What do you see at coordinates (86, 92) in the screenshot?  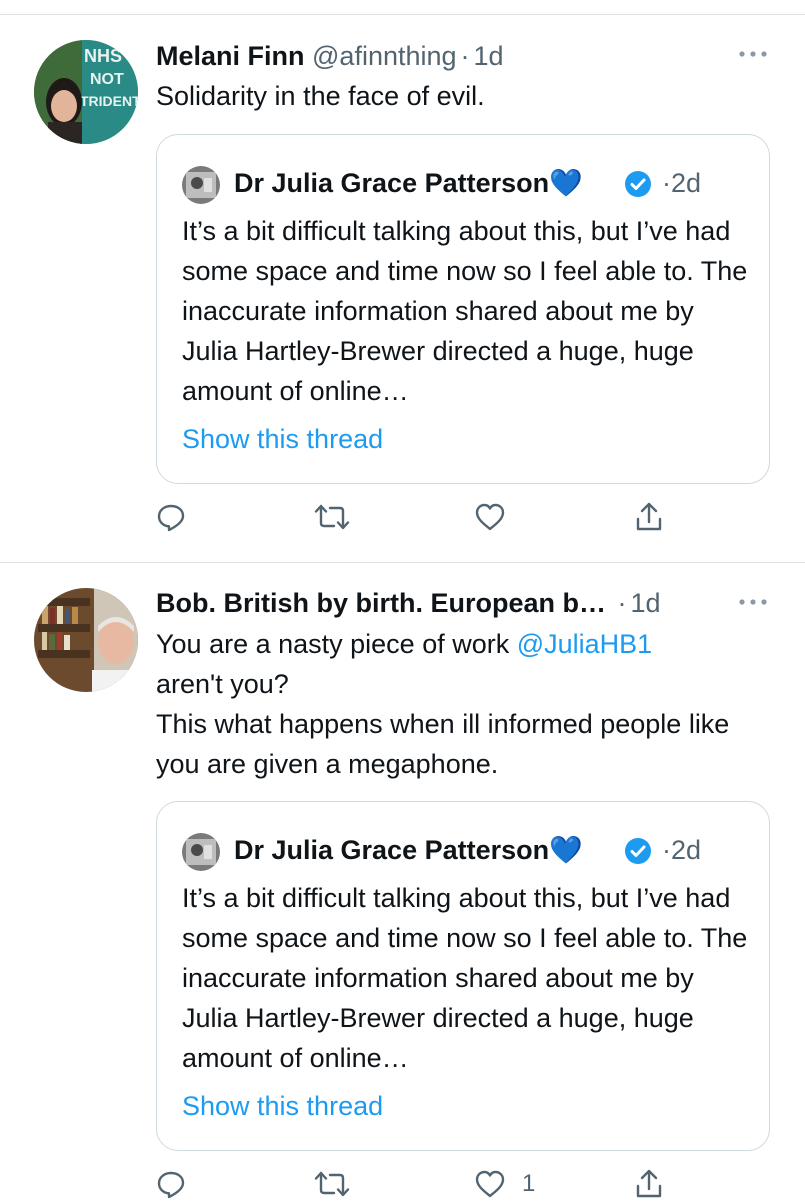 I see `avatar-melani-finn: NHS NOT TRIDENT` at bounding box center [86, 92].